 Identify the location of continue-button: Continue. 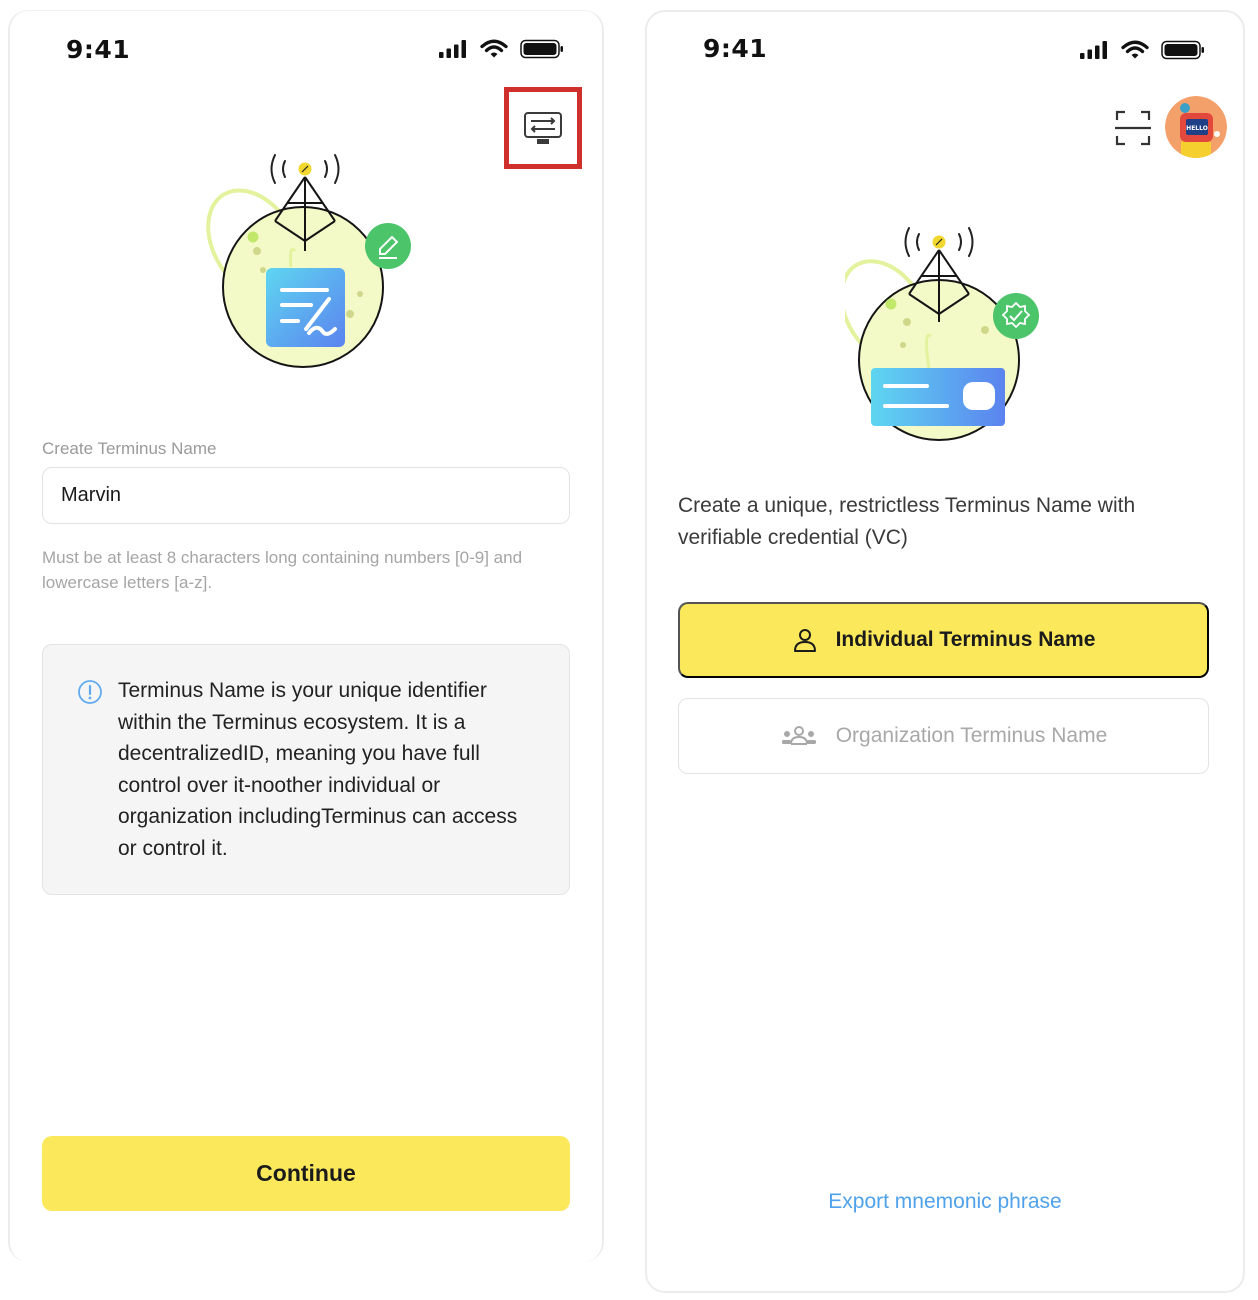
(306, 1173).